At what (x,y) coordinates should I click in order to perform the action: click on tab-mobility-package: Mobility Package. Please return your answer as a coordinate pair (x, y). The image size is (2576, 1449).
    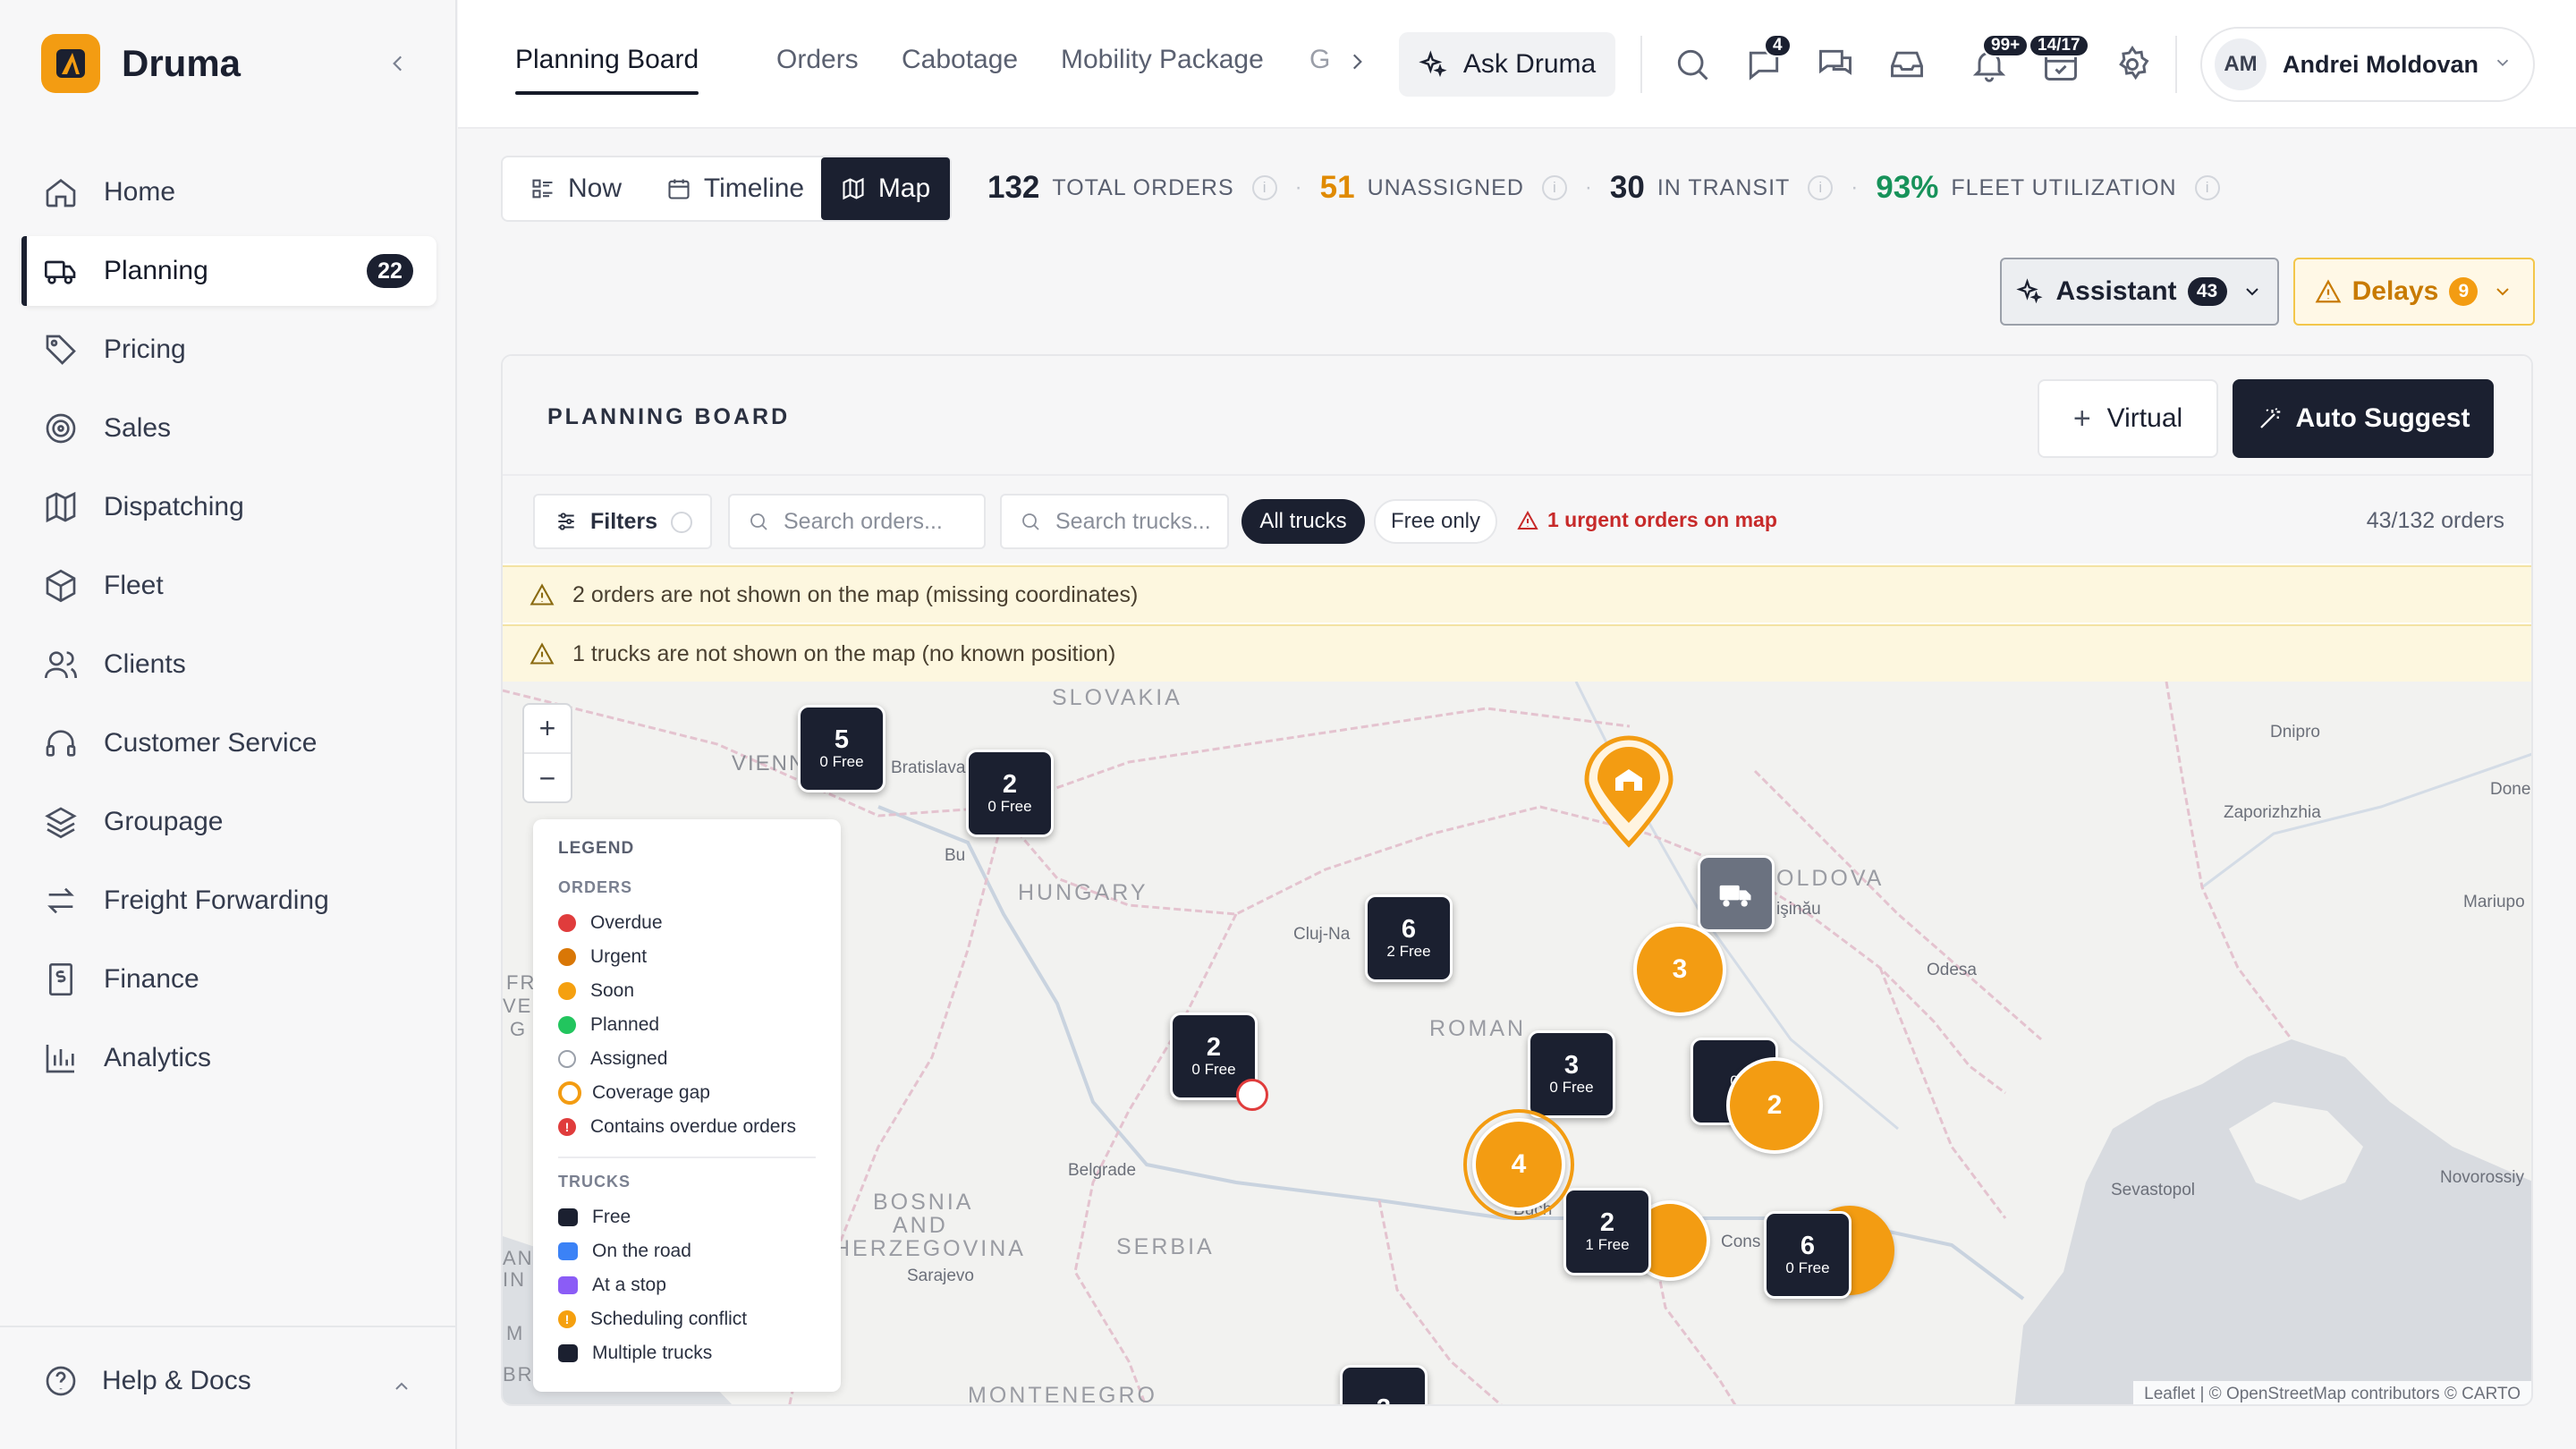
    Looking at the image, I should click on (1162, 60).